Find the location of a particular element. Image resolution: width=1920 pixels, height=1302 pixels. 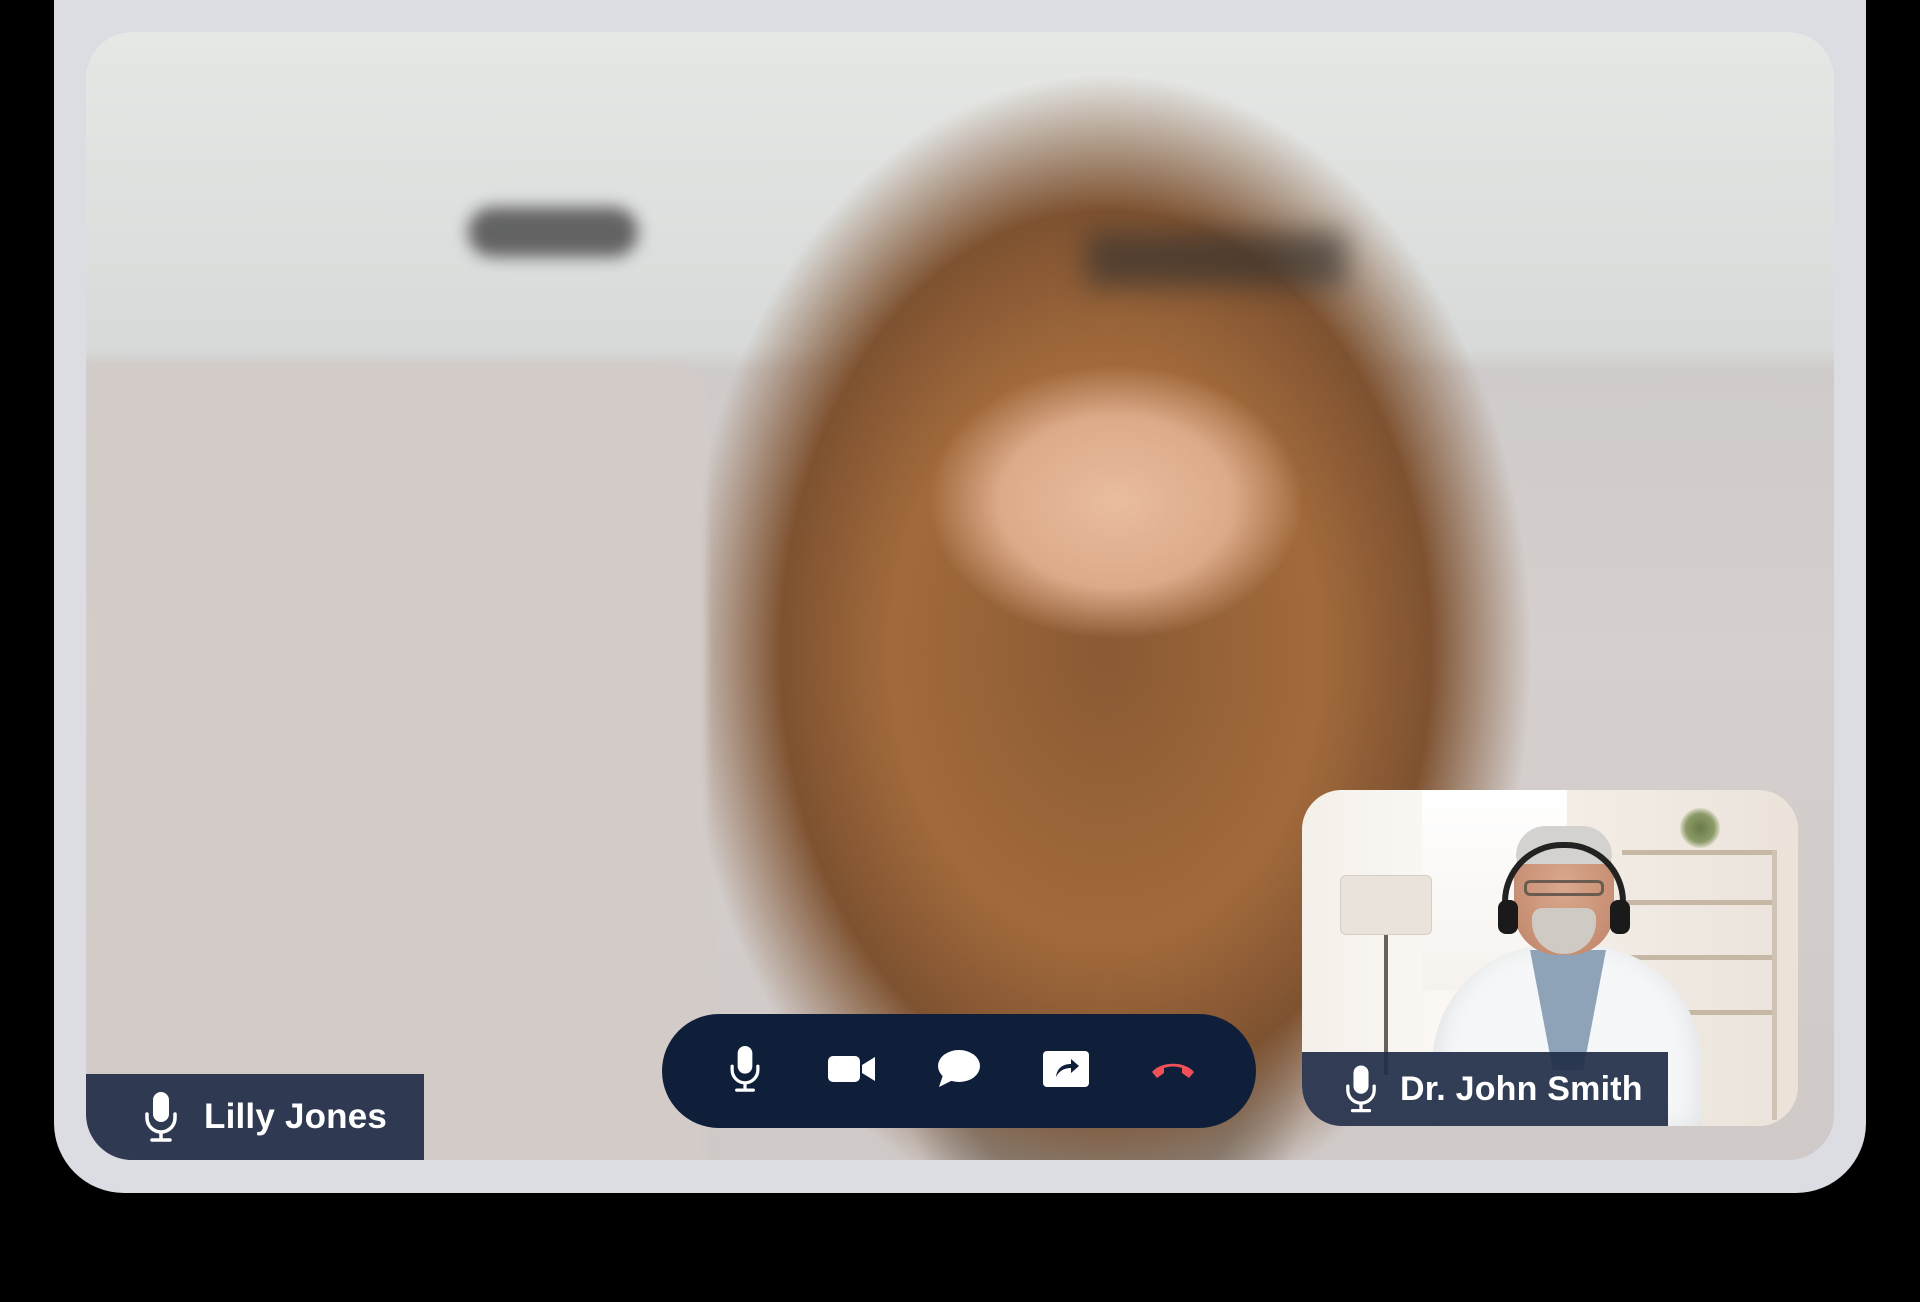

share-icon is located at coordinates (1065, 1071).